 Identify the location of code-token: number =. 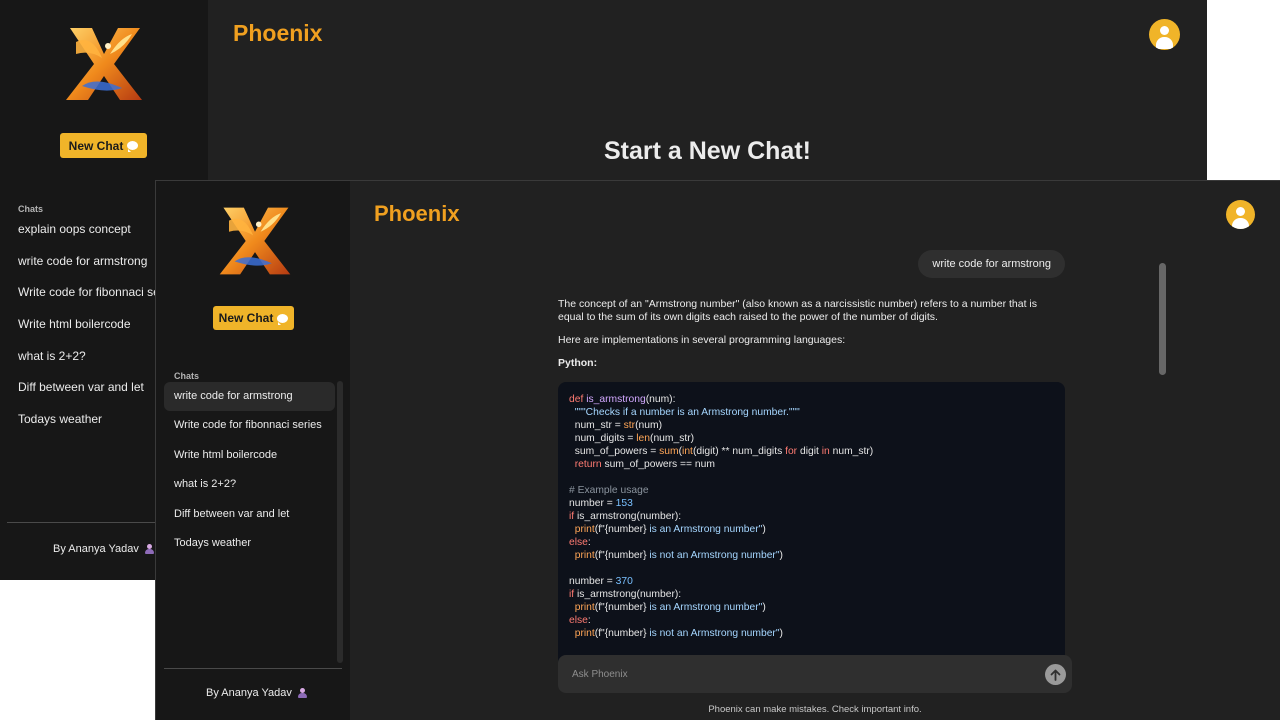
(592, 581).